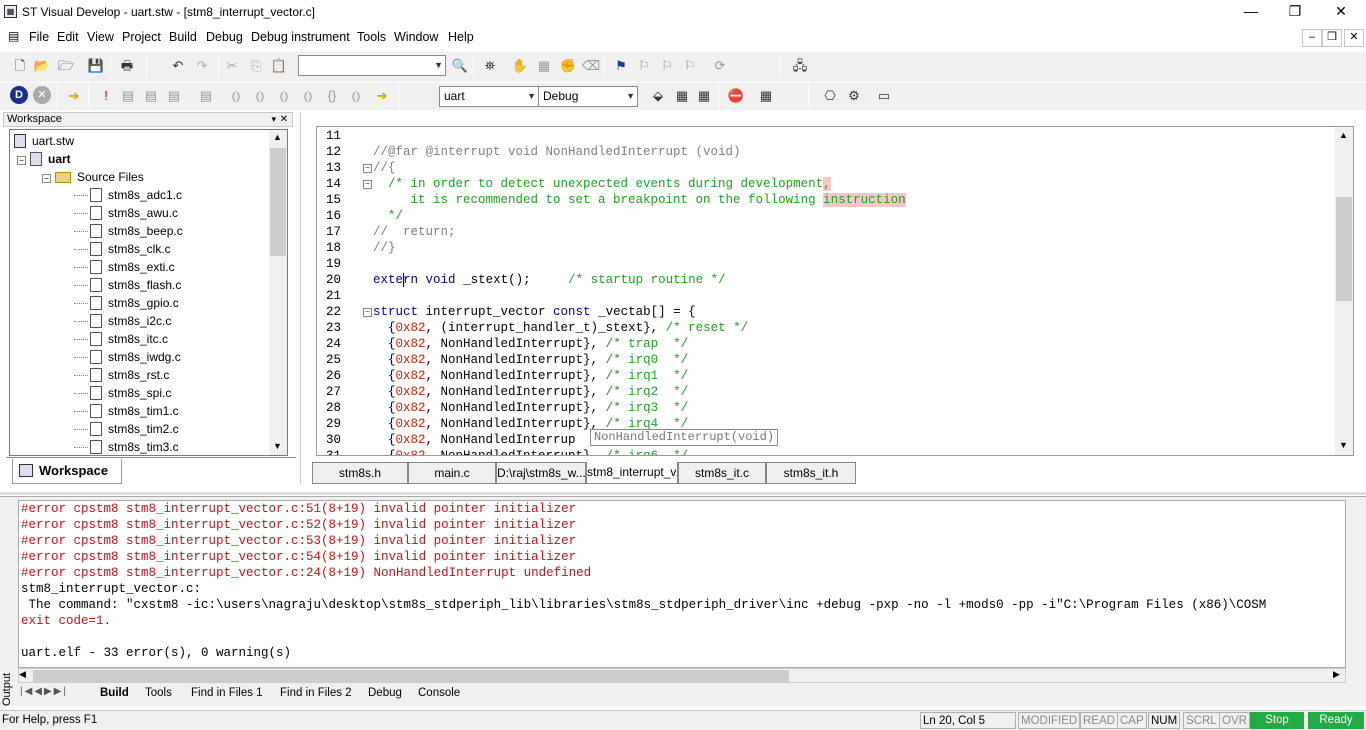  I want to click on tab-stm8s-h: stm8s.h, so click(360, 473).